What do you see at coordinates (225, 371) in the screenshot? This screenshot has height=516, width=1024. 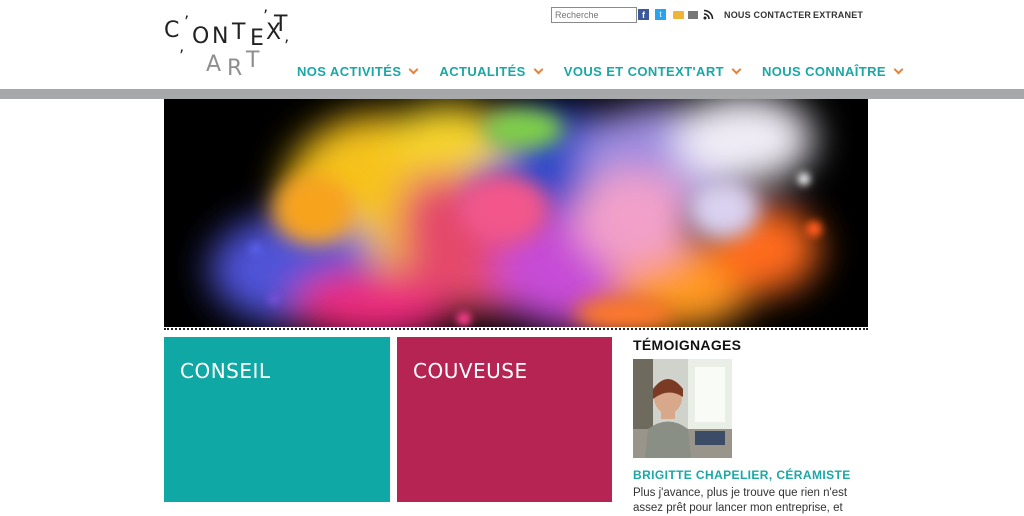 I see `tile-title: CONSEIL` at bounding box center [225, 371].